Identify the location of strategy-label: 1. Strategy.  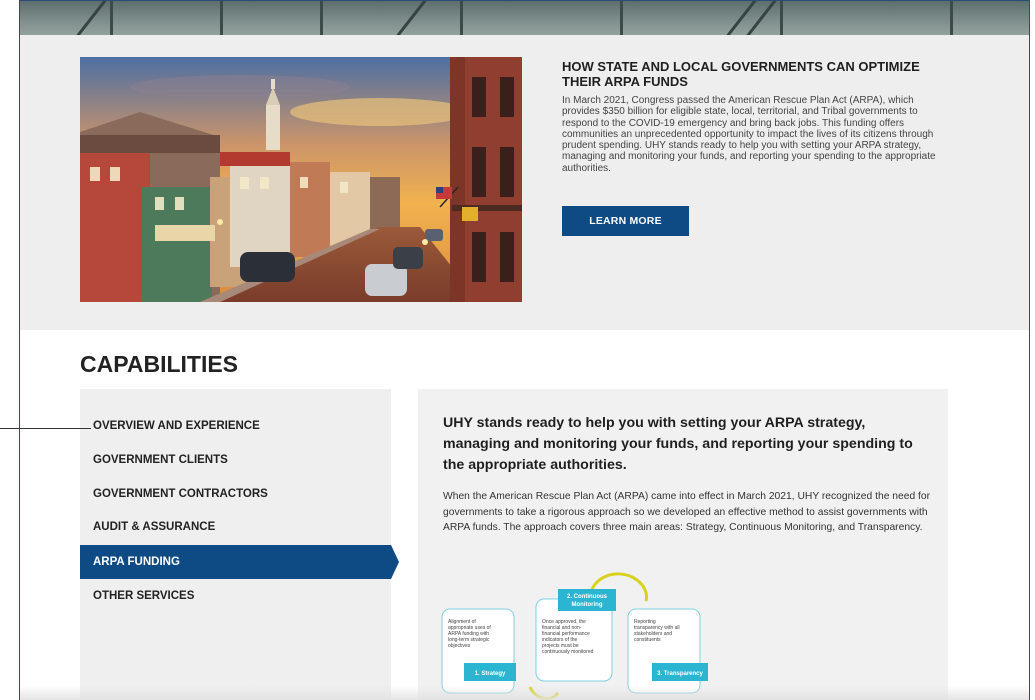
(490, 674).